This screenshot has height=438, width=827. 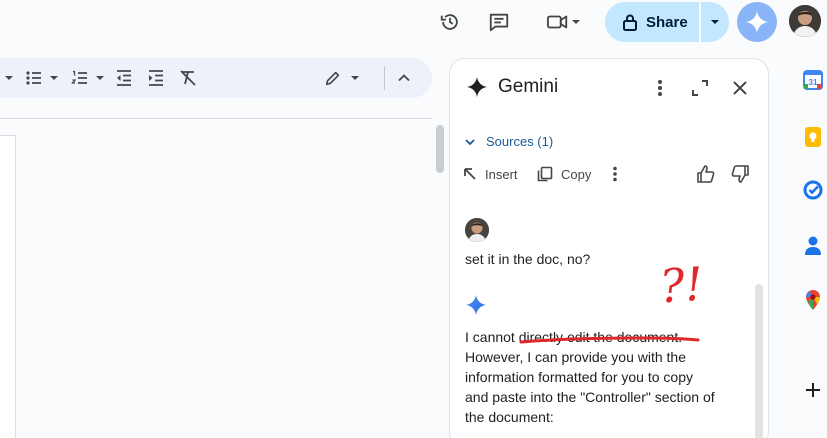 What do you see at coordinates (216, 78) in the screenshot?
I see `formatting-toolbar` at bounding box center [216, 78].